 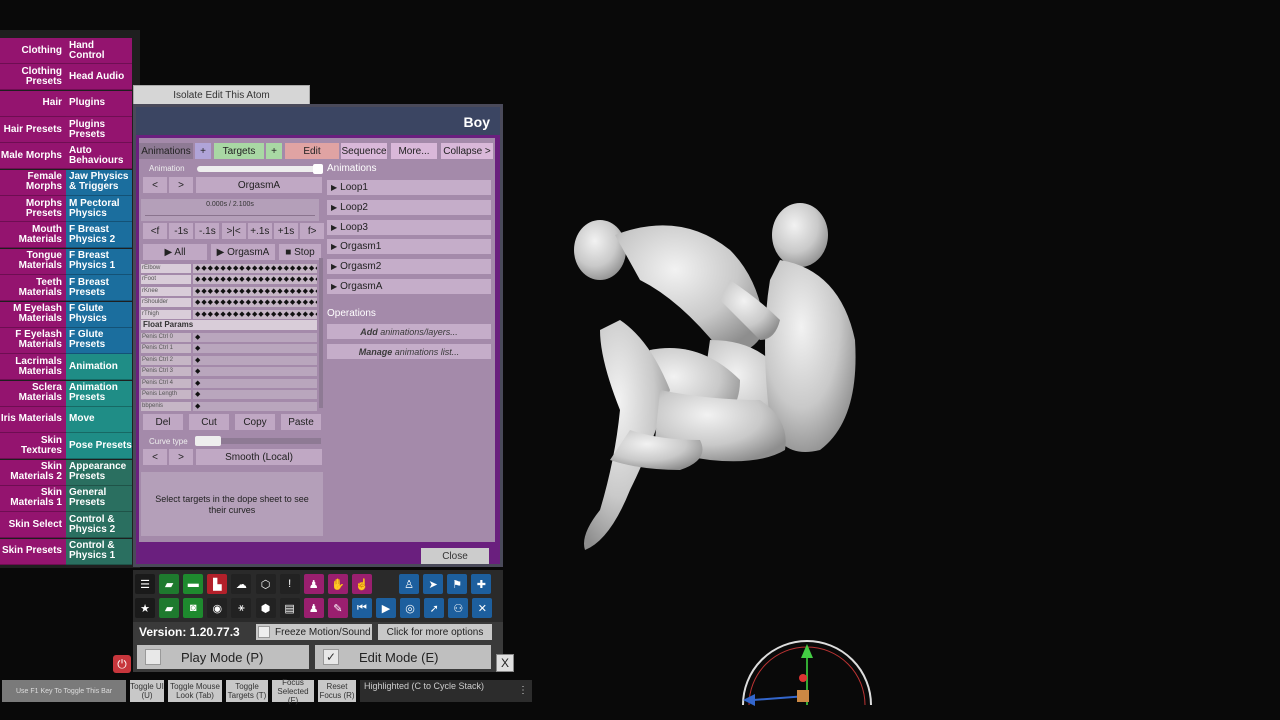 I want to click on category-left-button: Sclera Materials, so click(x=33, y=393).